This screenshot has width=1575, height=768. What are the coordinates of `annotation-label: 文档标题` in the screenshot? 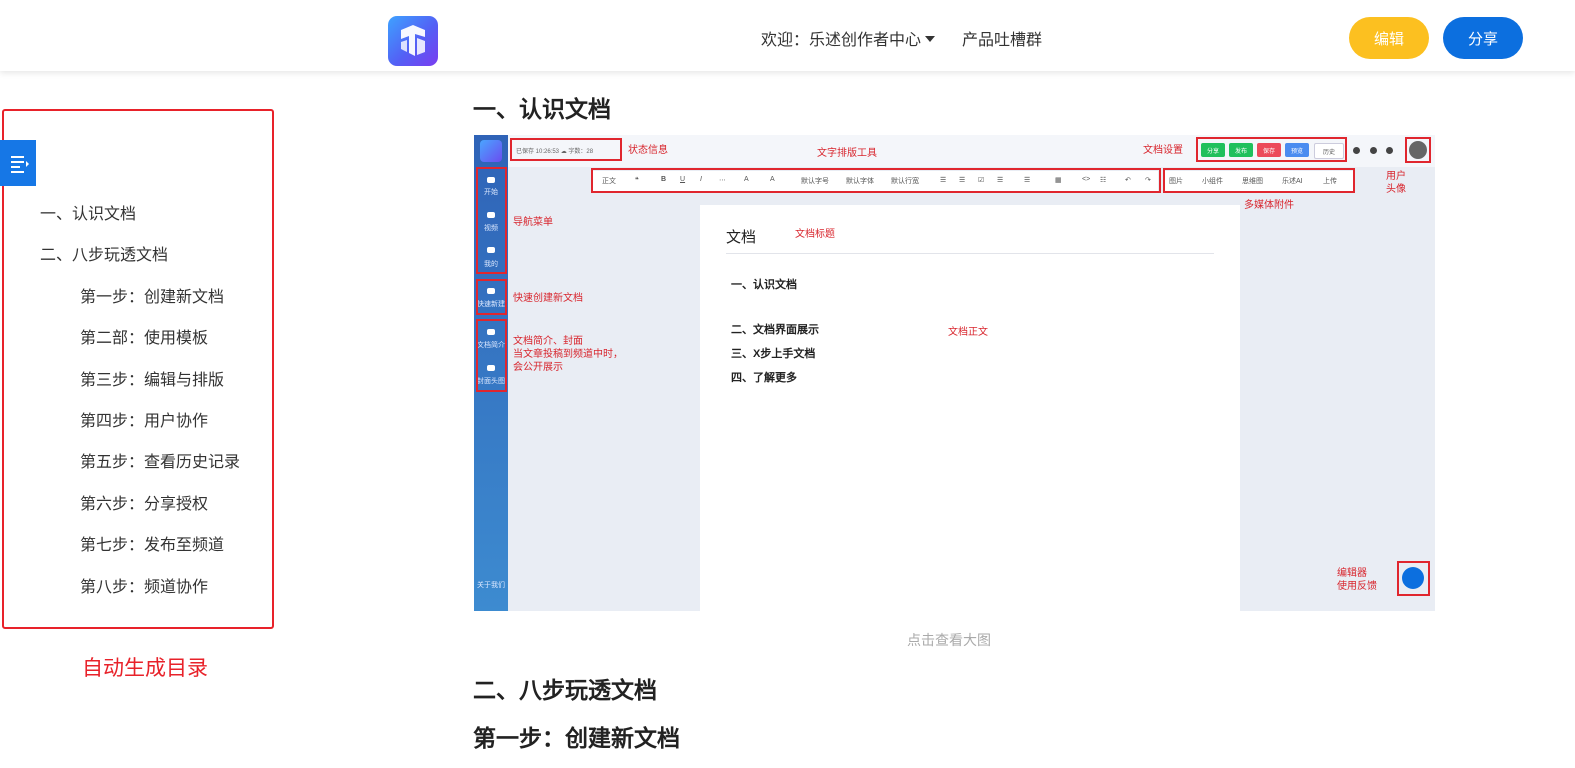 It's located at (815, 234).